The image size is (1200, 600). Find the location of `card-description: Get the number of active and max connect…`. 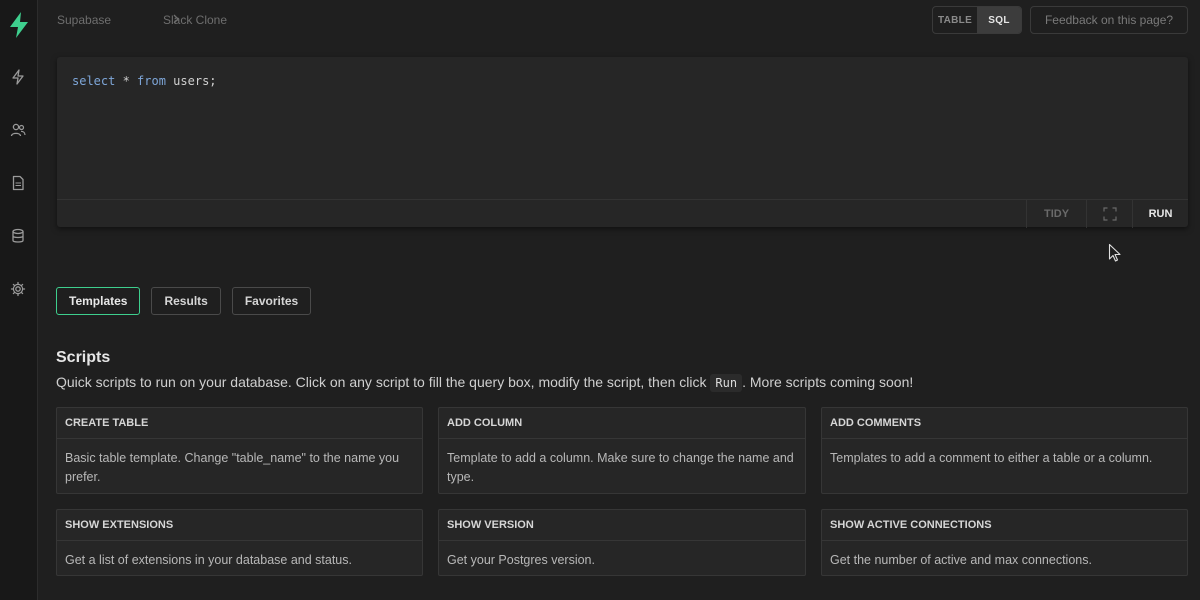

card-description: Get the number of active and max connect… is located at coordinates (961, 560).